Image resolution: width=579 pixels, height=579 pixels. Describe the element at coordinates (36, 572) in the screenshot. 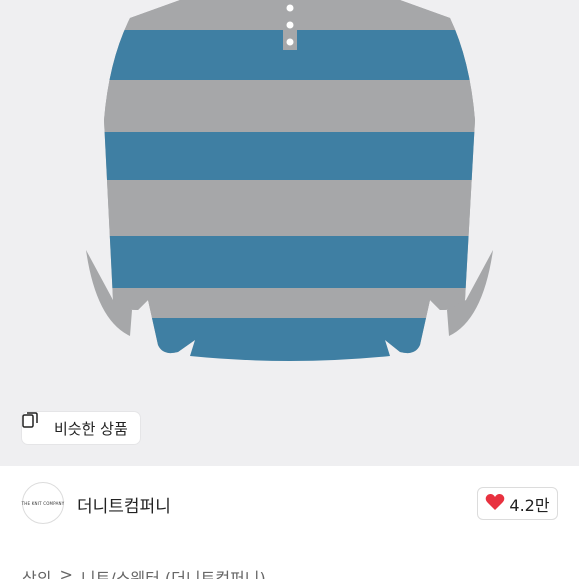

I see `breadcrumb-root: 상의` at that location.